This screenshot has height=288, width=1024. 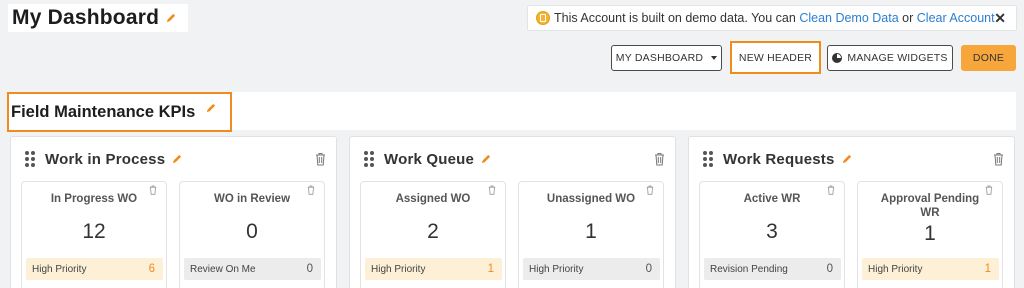 I want to click on manage-widgets-label: MANAGE WIDGETS, so click(x=897, y=58).